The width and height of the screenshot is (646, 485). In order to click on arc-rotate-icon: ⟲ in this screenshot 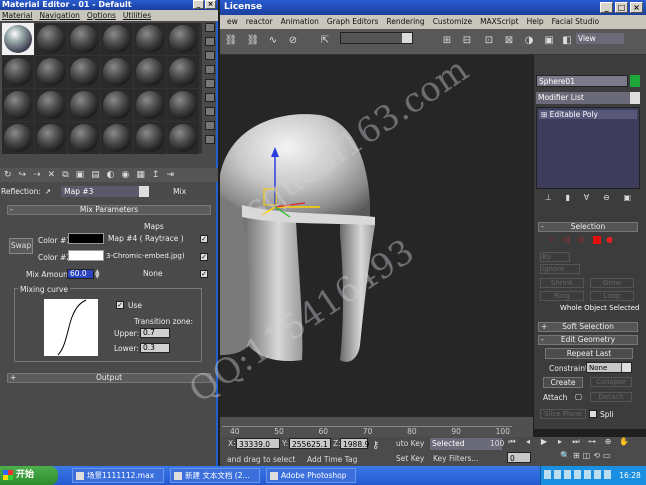, I will do `click(596, 457)`.